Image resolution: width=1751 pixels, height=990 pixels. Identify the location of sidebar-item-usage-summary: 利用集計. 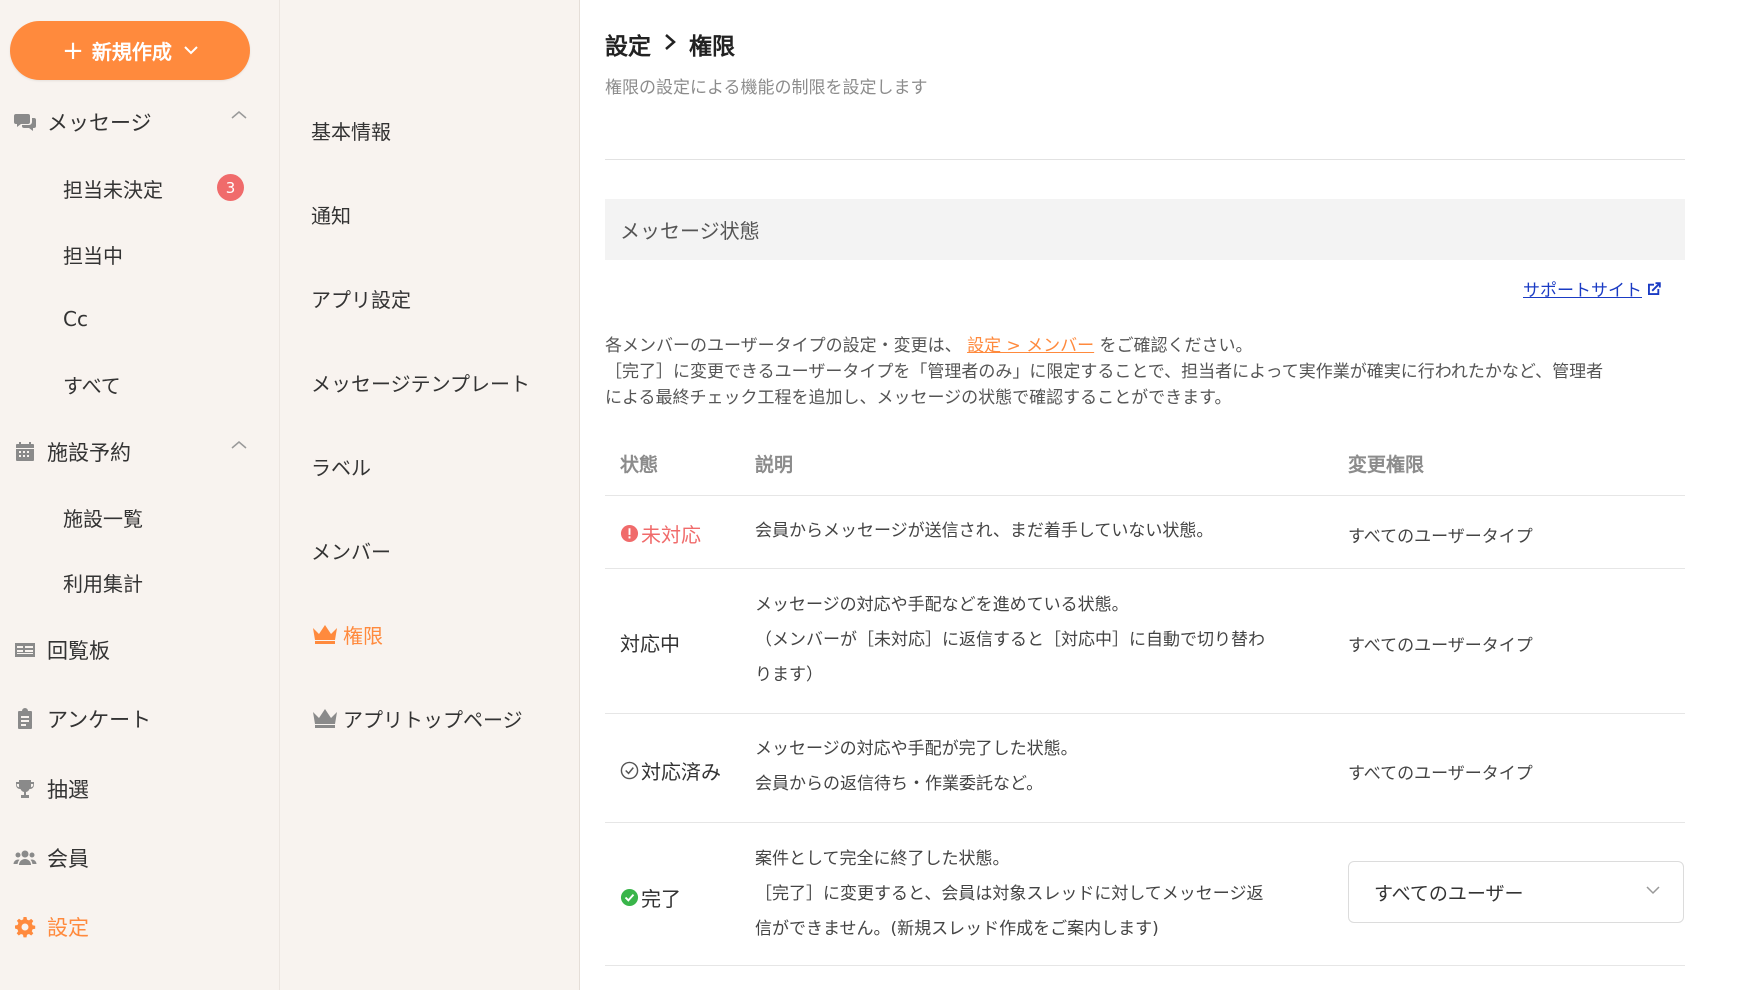
(163, 582).